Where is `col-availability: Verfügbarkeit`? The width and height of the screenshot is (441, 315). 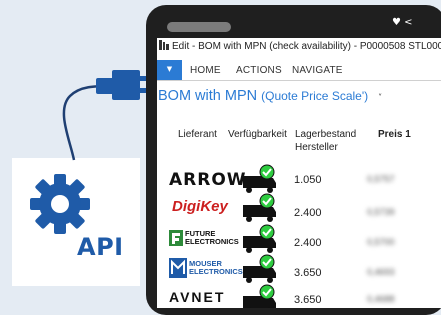 col-availability: Verfügbarkeit is located at coordinates (257, 134).